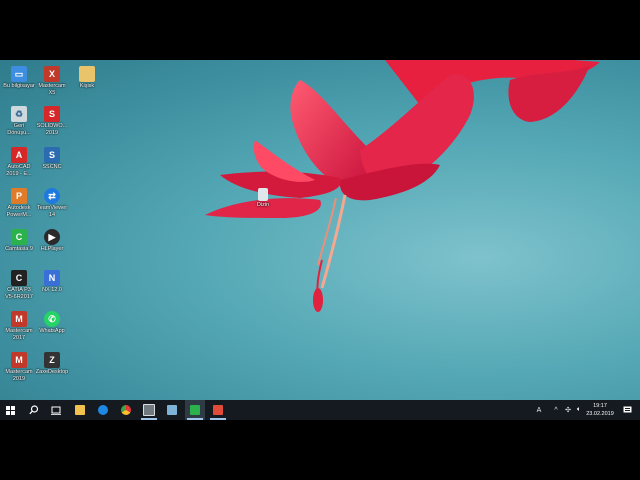  Describe the element at coordinates (52, 114) in the screenshot. I see `solidworks-icon: S` at that location.